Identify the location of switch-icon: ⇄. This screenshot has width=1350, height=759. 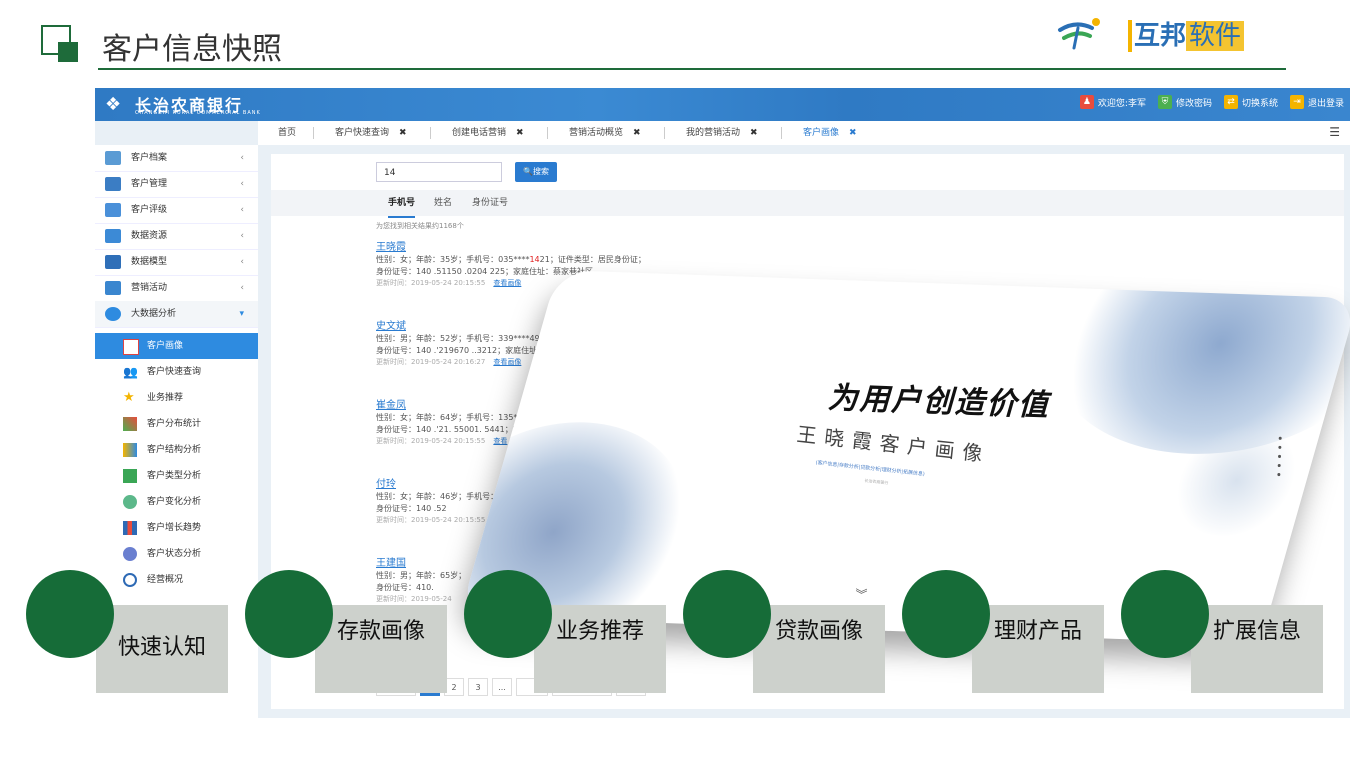
(1230, 102).